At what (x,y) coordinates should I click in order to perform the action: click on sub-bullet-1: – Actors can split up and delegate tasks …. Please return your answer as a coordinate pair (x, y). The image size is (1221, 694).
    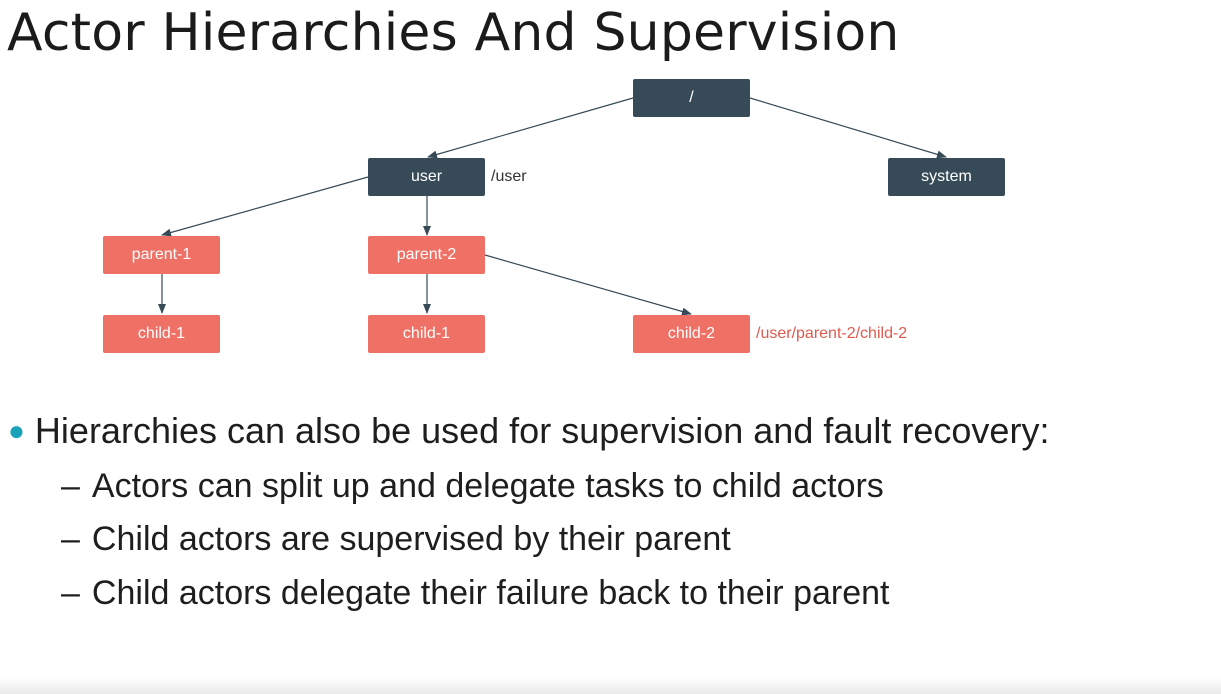
    Looking at the image, I should click on (472, 486).